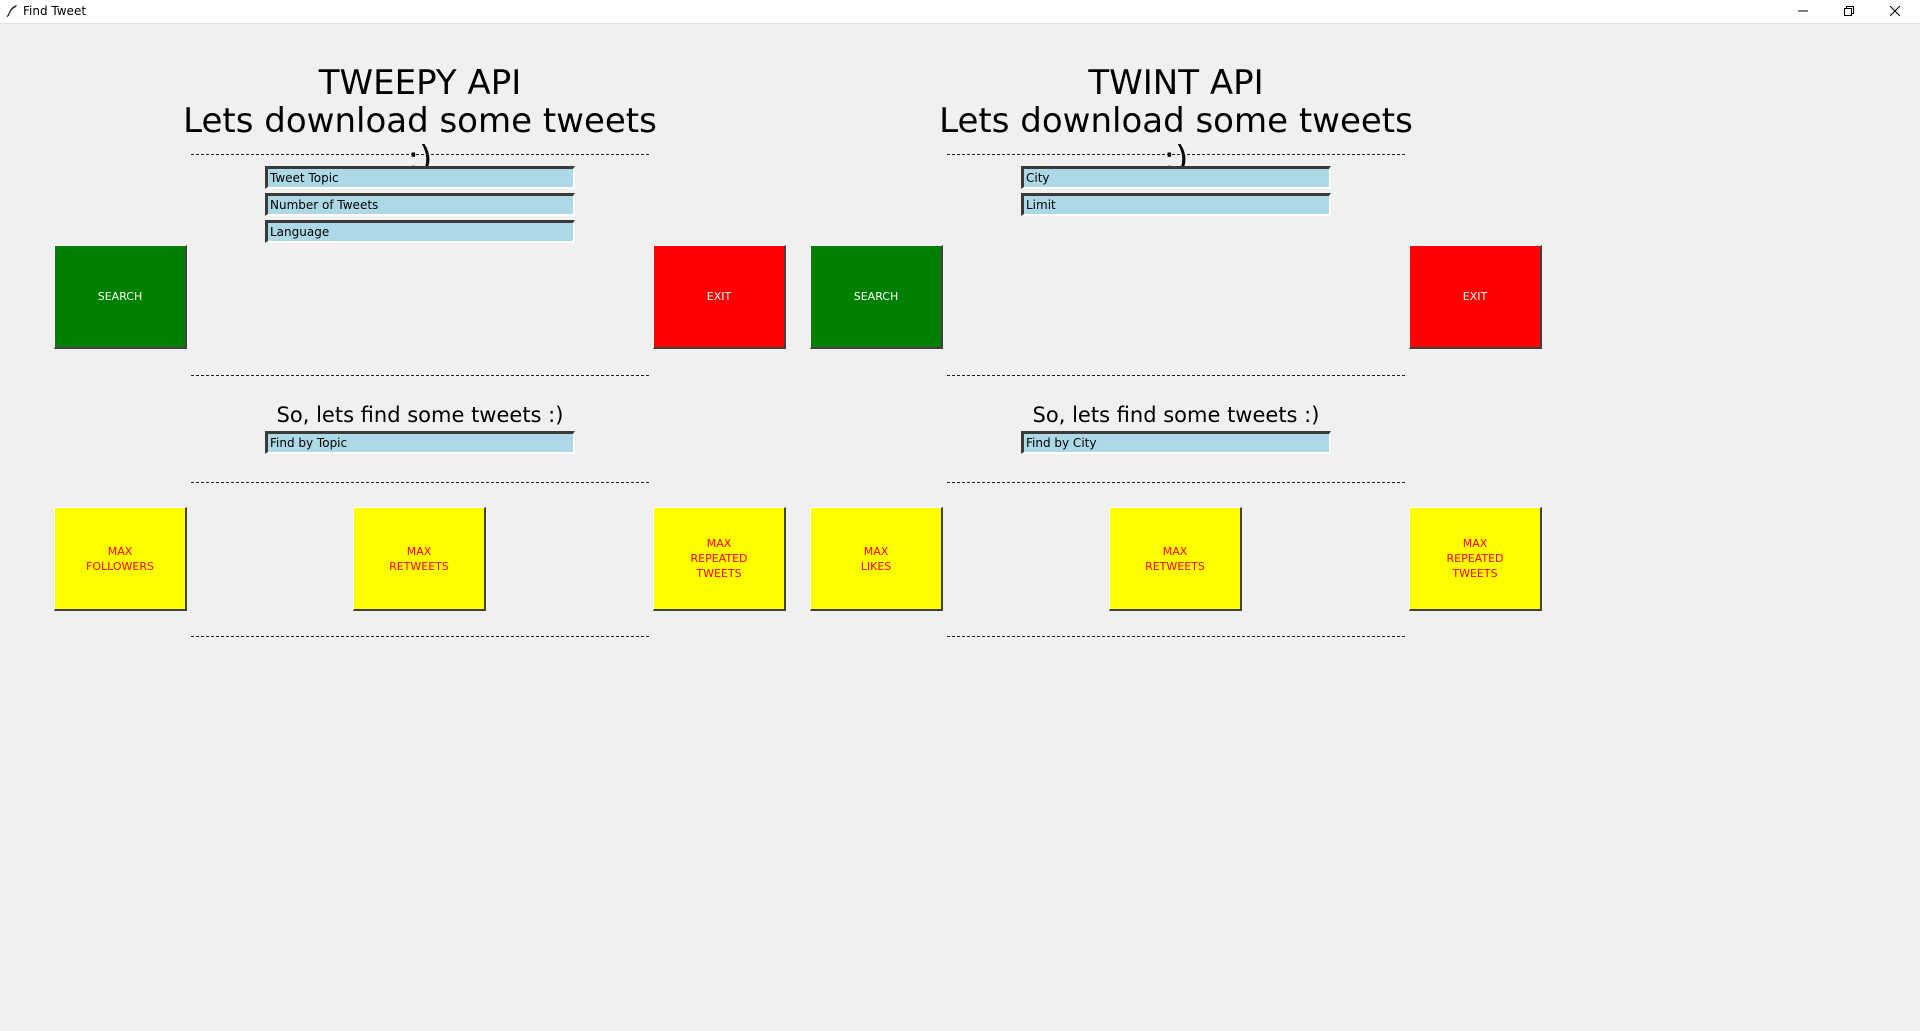 The height and width of the screenshot is (1031, 1920). What do you see at coordinates (420, 415) in the screenshot?
I see `tweepy-find-heading: So, lets find some tweets :)` at bounding box center [420, 415].